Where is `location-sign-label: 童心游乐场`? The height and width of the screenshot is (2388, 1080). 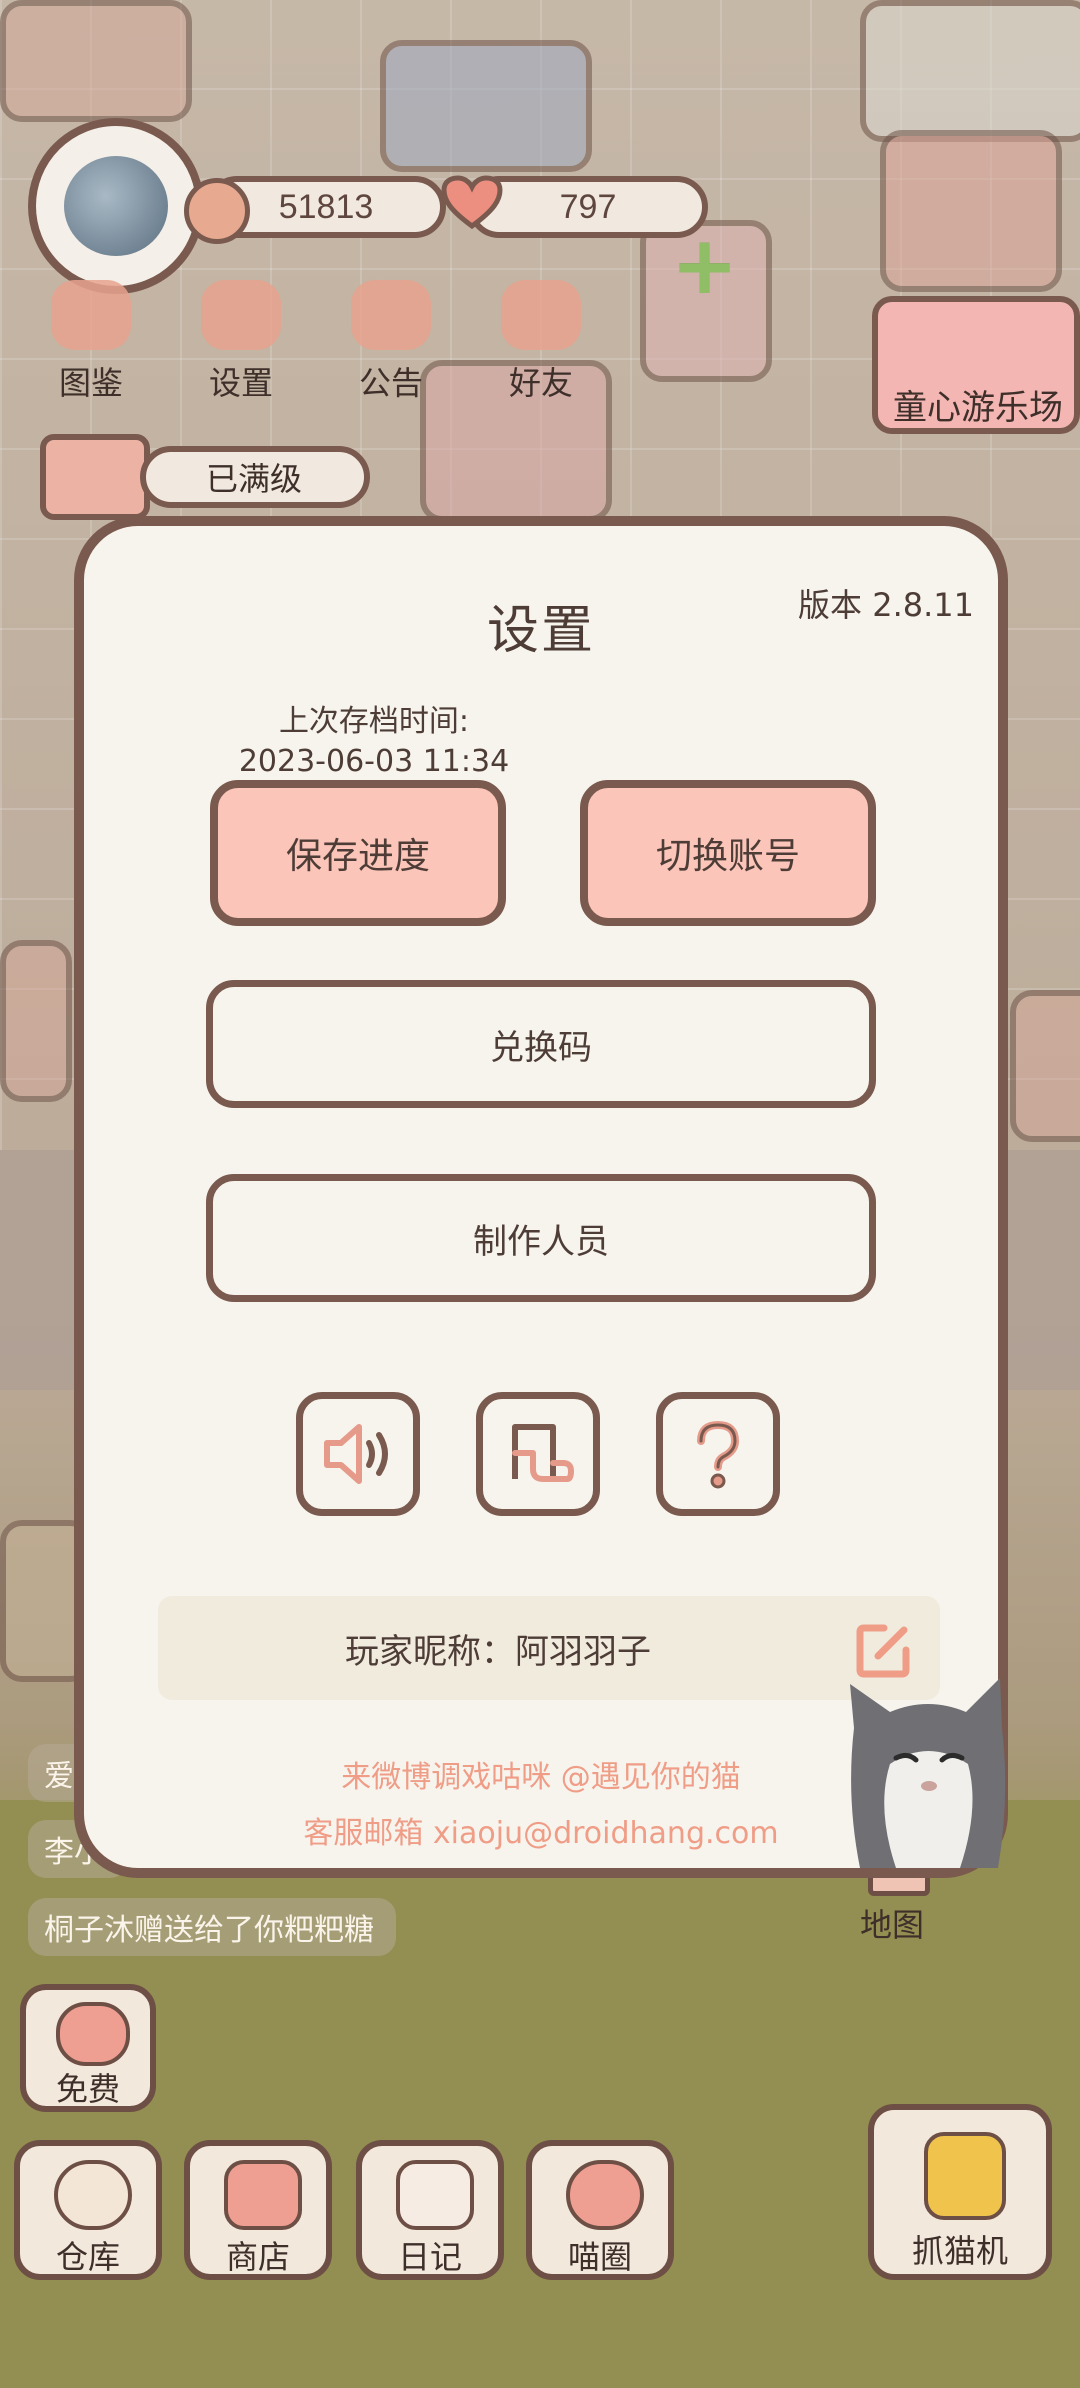 location-sign-label: 童心游乐场 is located at coordinates (978, 408).